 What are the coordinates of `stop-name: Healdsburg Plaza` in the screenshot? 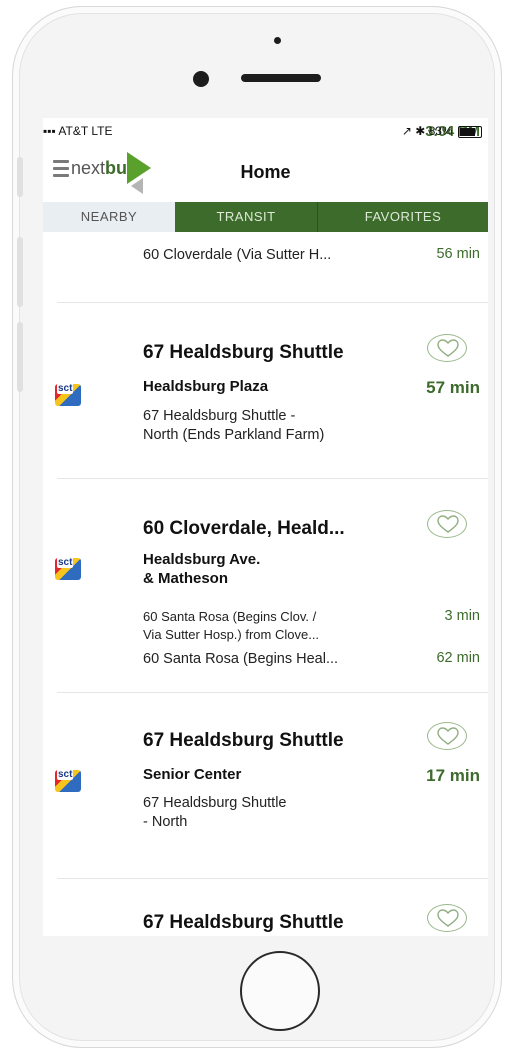 It's located at (206, 386).